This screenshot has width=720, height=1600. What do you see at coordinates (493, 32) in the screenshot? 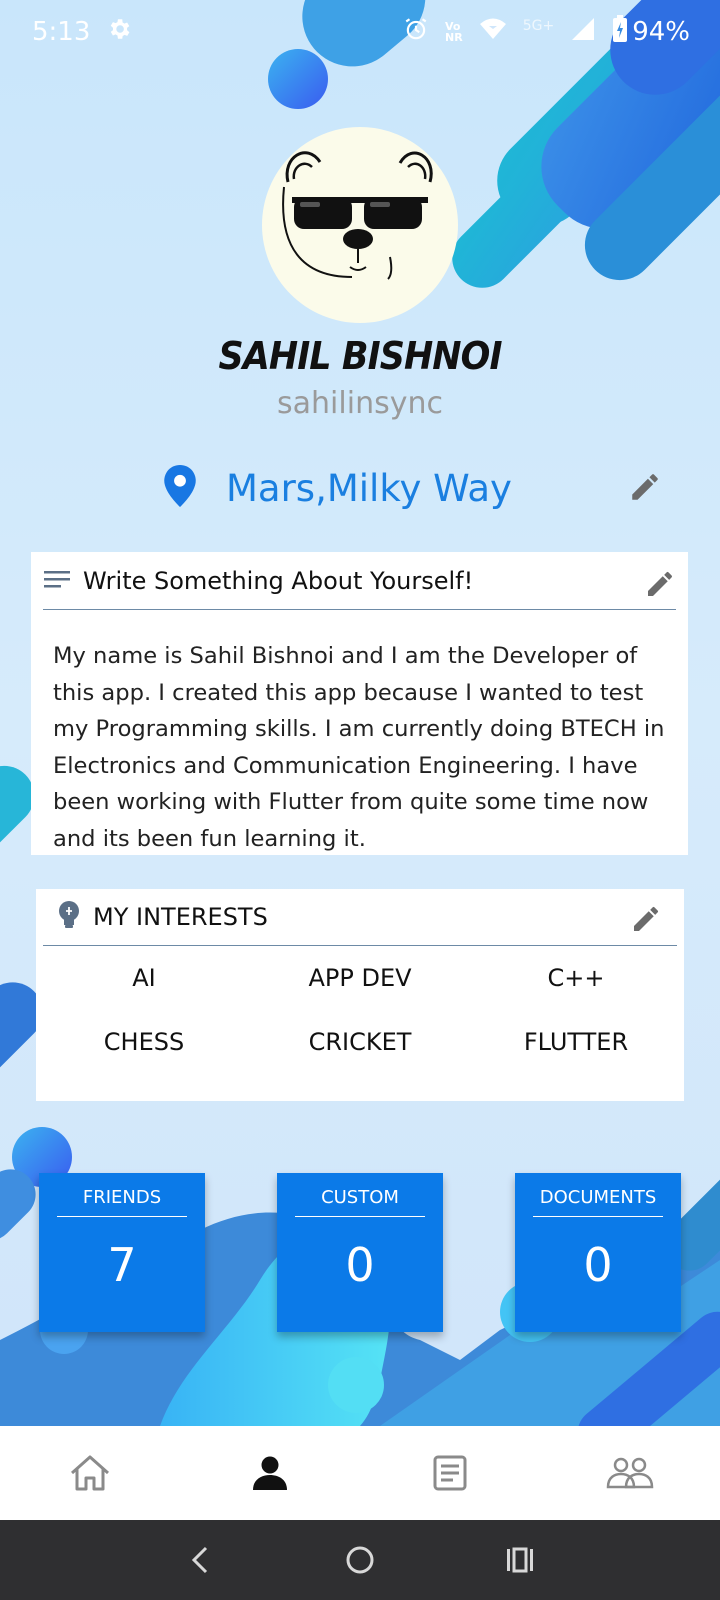
I see `wifi-icon` at bounding box center [493, 32].